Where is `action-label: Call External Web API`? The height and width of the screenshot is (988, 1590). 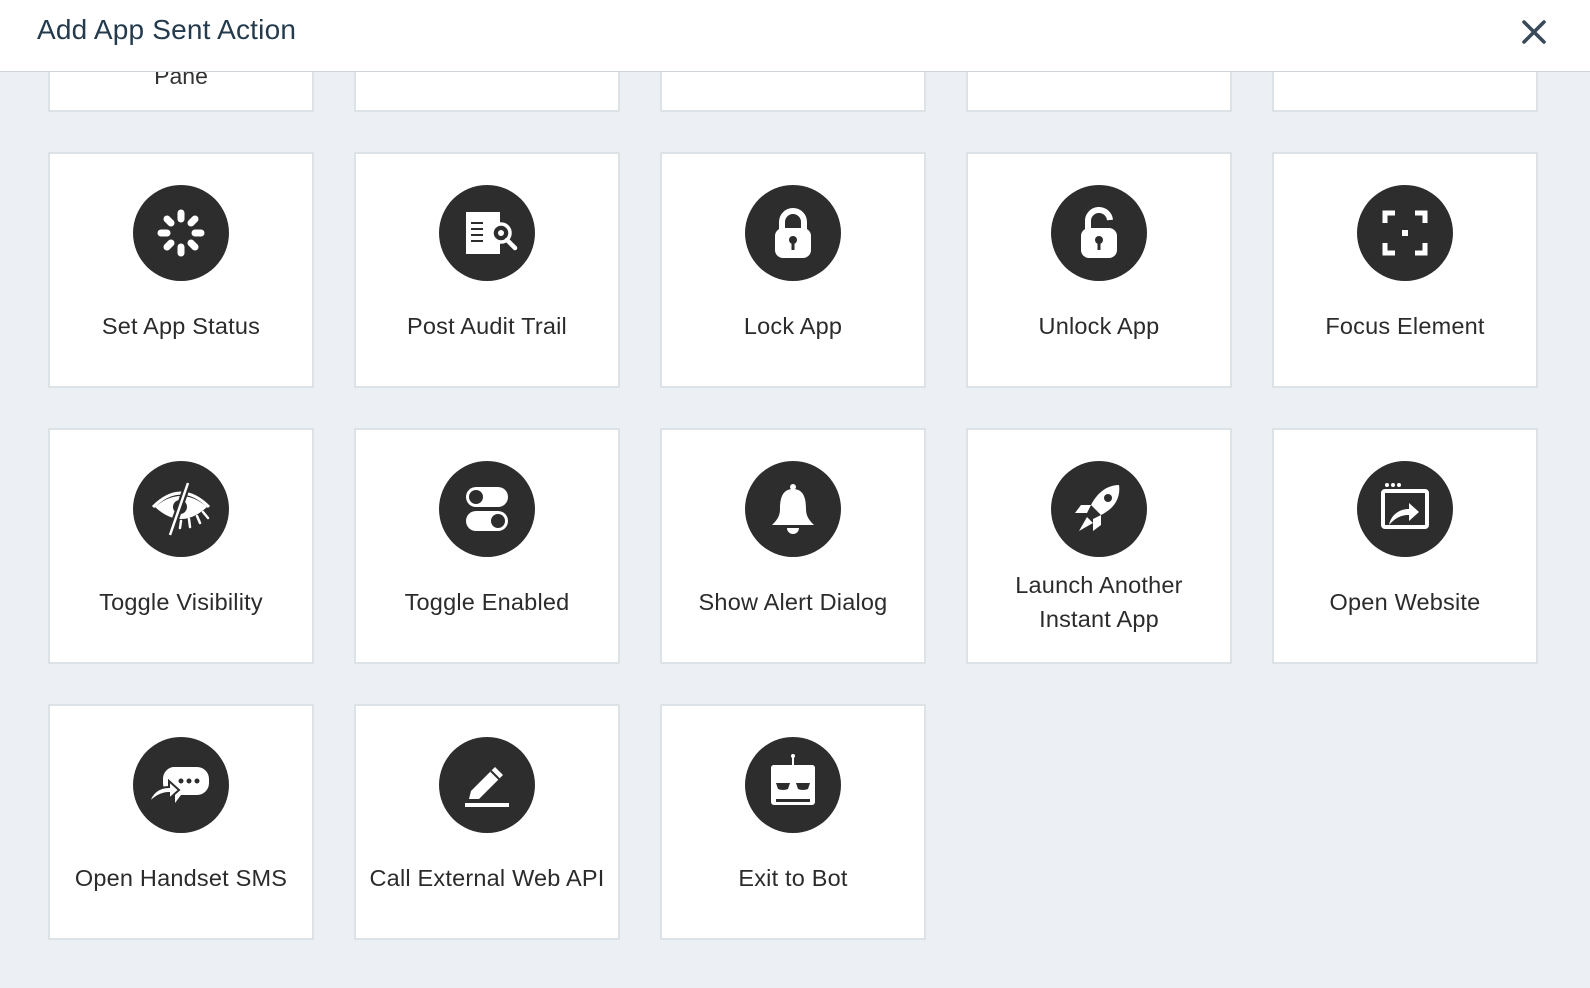
action-label: Call External Web API is located at coordinates (487, 878).